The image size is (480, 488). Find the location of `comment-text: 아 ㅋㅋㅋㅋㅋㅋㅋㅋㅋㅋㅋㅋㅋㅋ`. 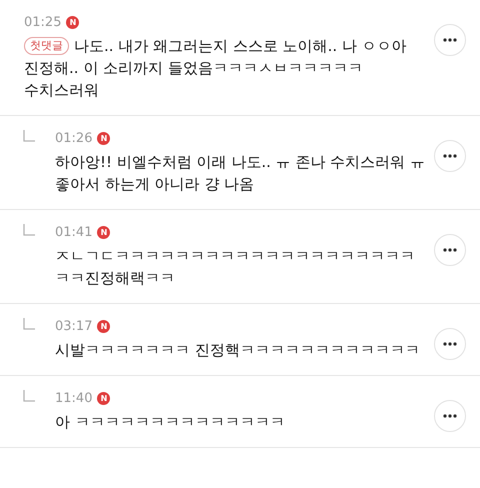

comment-text: 아 ㅋㅋㅋㅋㅋㅋㅋㅋㅋㅋㅋㅋㅋㅋ is located at coordinates (170, 422).